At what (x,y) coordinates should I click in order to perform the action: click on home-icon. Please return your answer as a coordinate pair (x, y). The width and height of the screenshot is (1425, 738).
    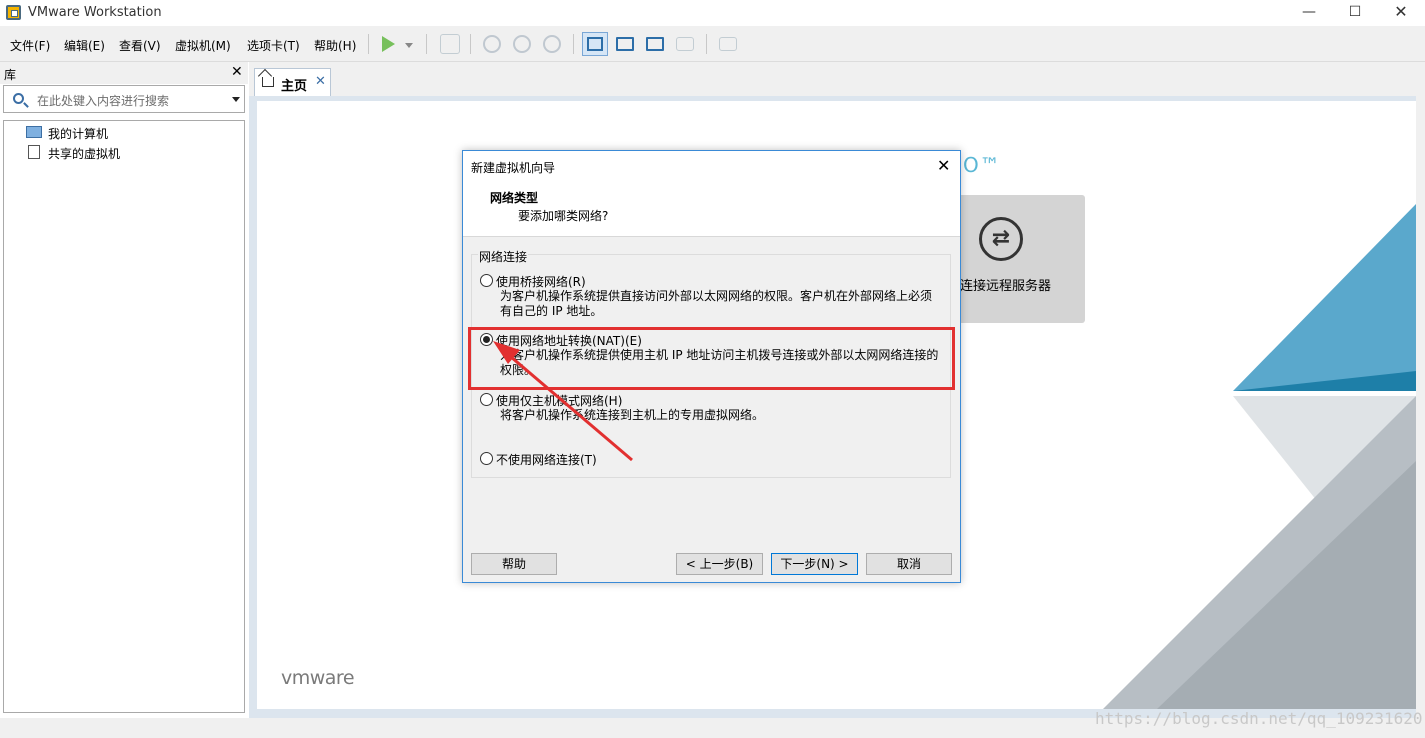
    Looking at the image, I should click on (268, 82).